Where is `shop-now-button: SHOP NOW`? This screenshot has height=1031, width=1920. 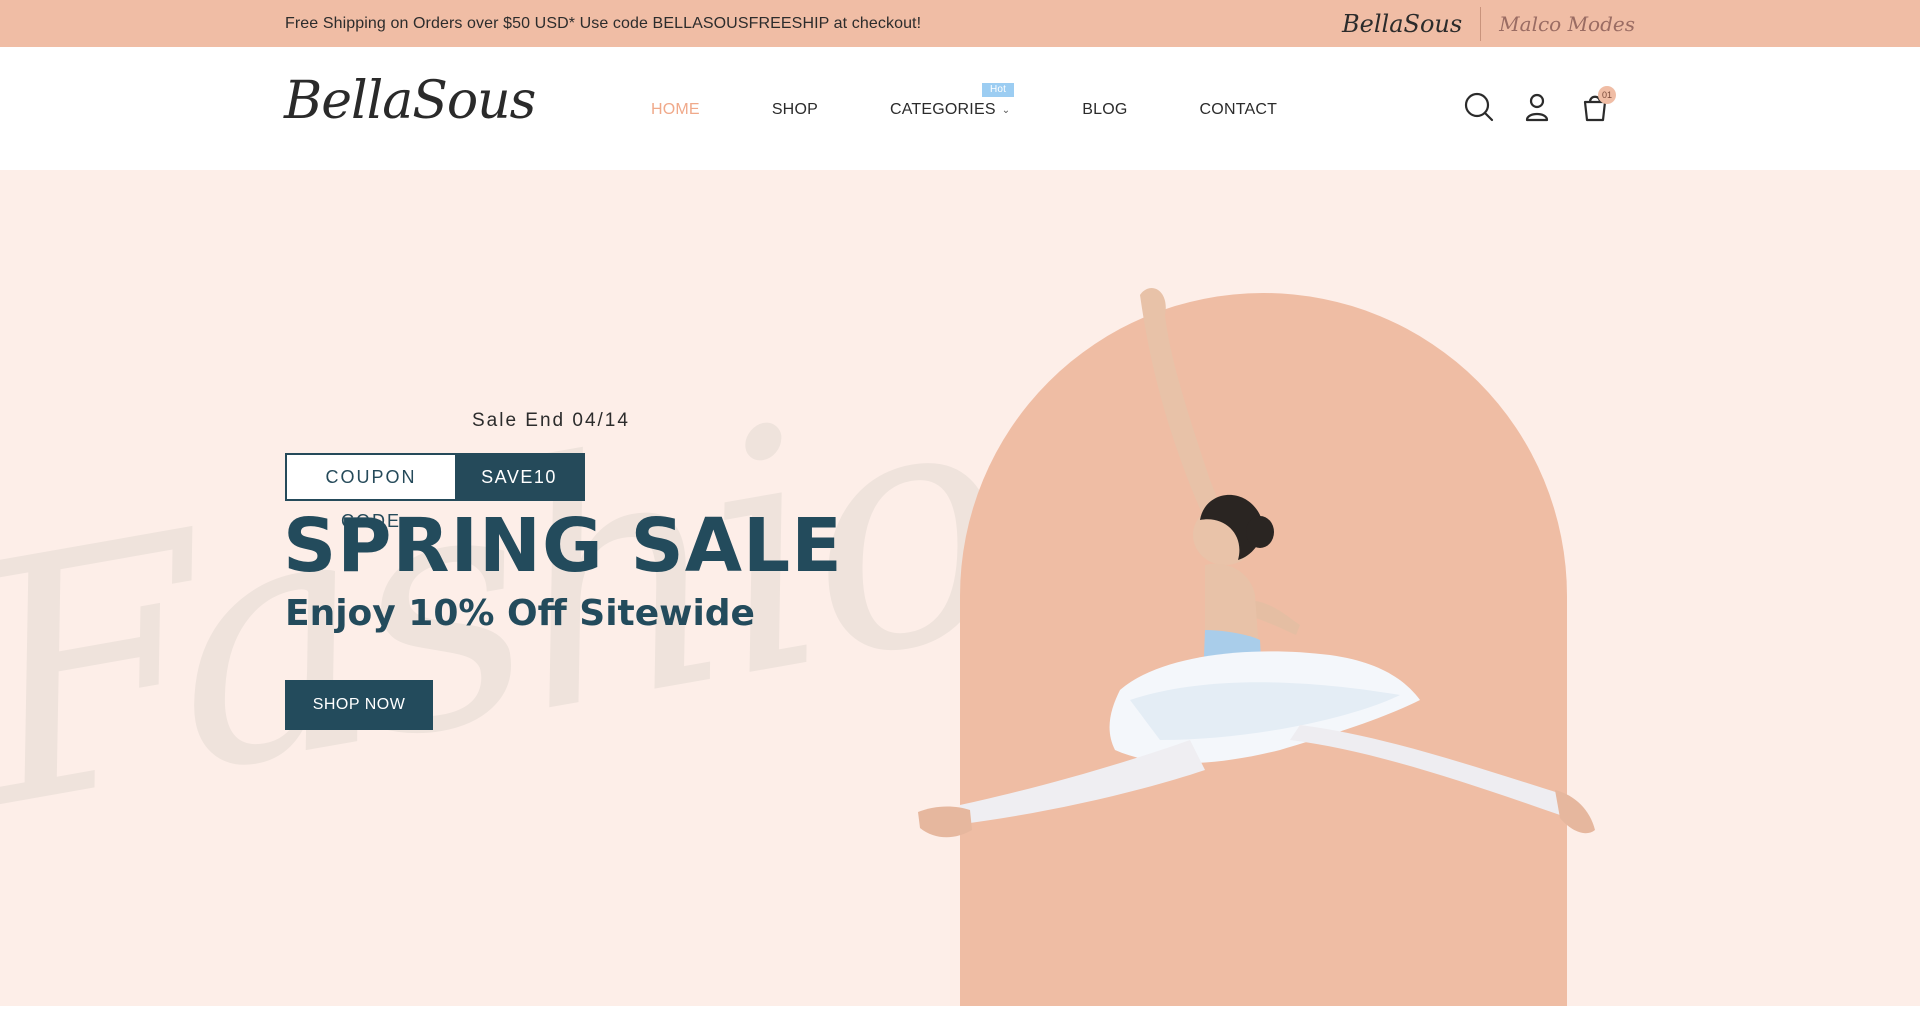 shop-now-button: SHOP NOW is located at coordinates (359, 705).